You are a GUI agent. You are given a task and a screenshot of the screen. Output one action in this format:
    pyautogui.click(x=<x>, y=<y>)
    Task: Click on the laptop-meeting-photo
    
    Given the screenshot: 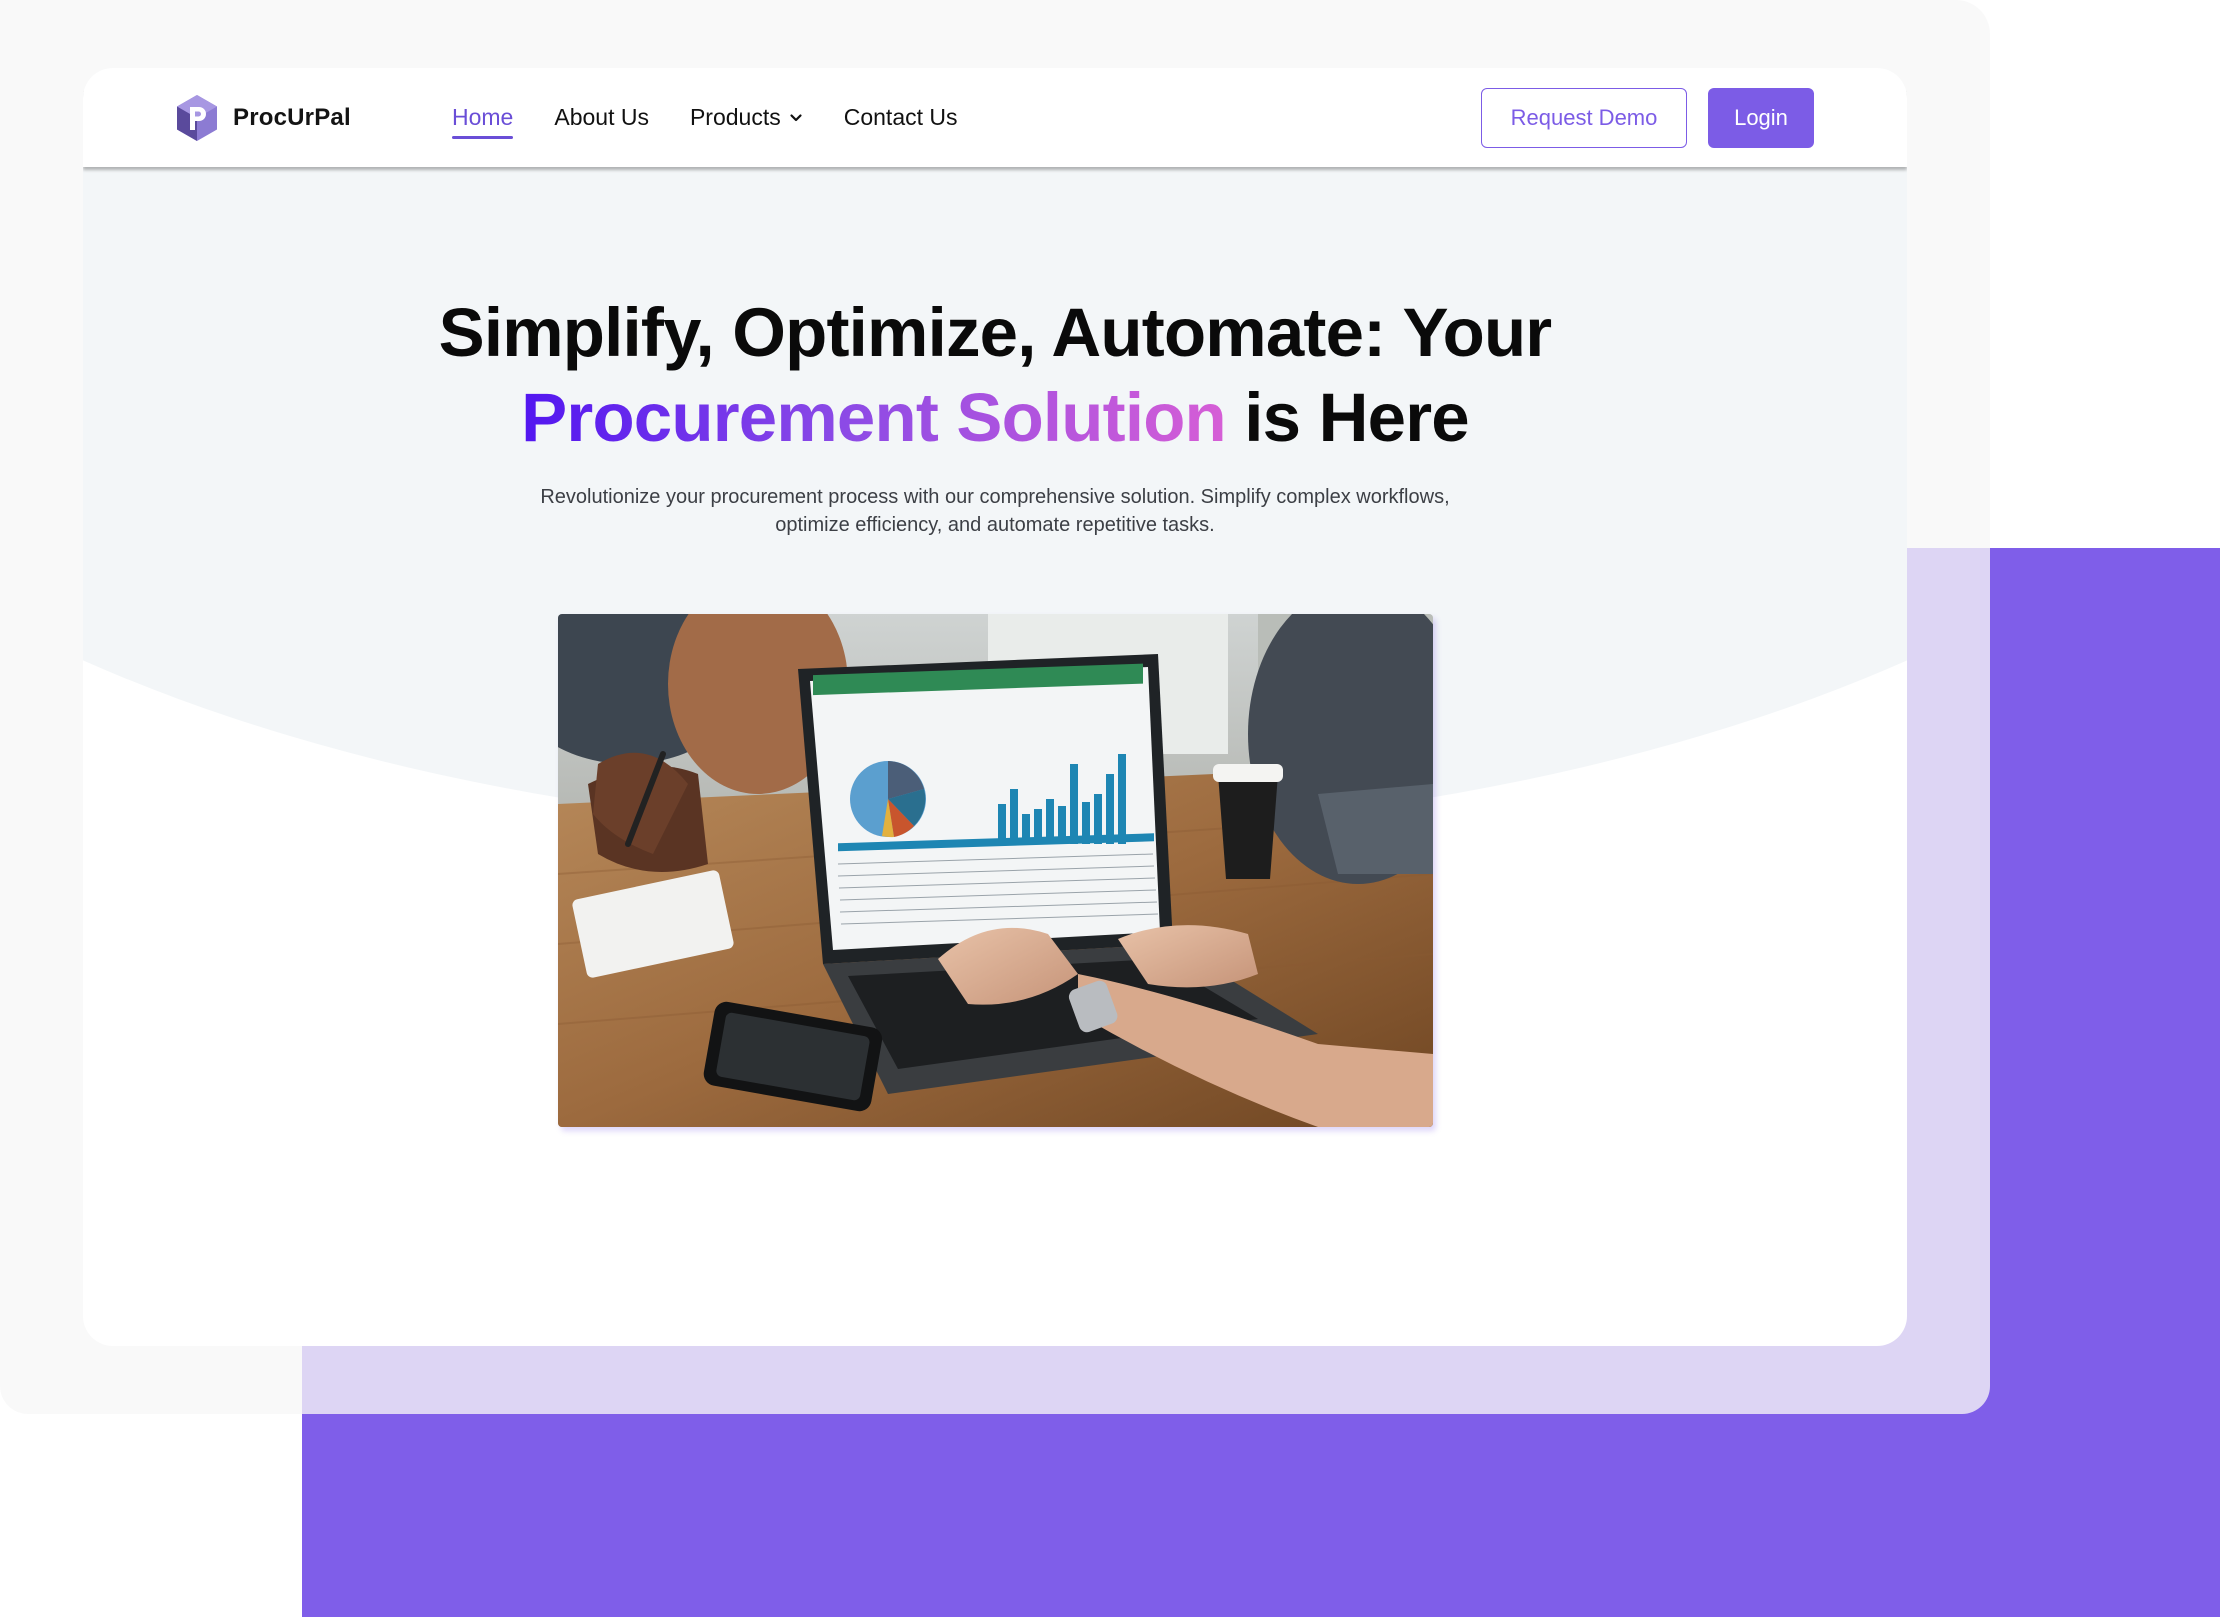 What is the action you would take?
    pyautogui.click(x=995, y=870)
    